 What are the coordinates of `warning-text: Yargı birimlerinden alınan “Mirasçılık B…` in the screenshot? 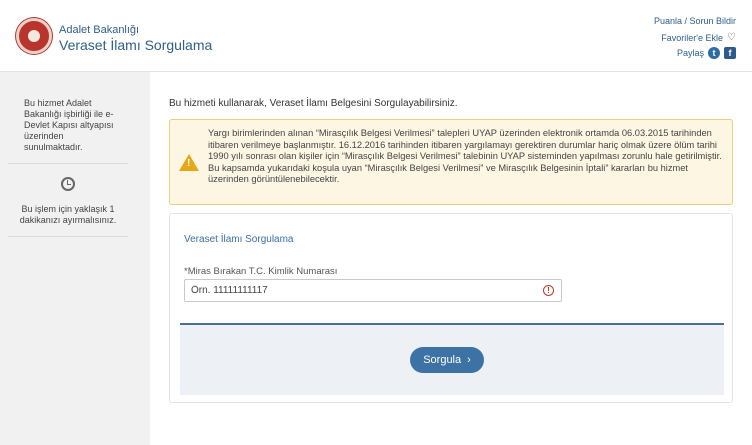 It's located at (465, 156).